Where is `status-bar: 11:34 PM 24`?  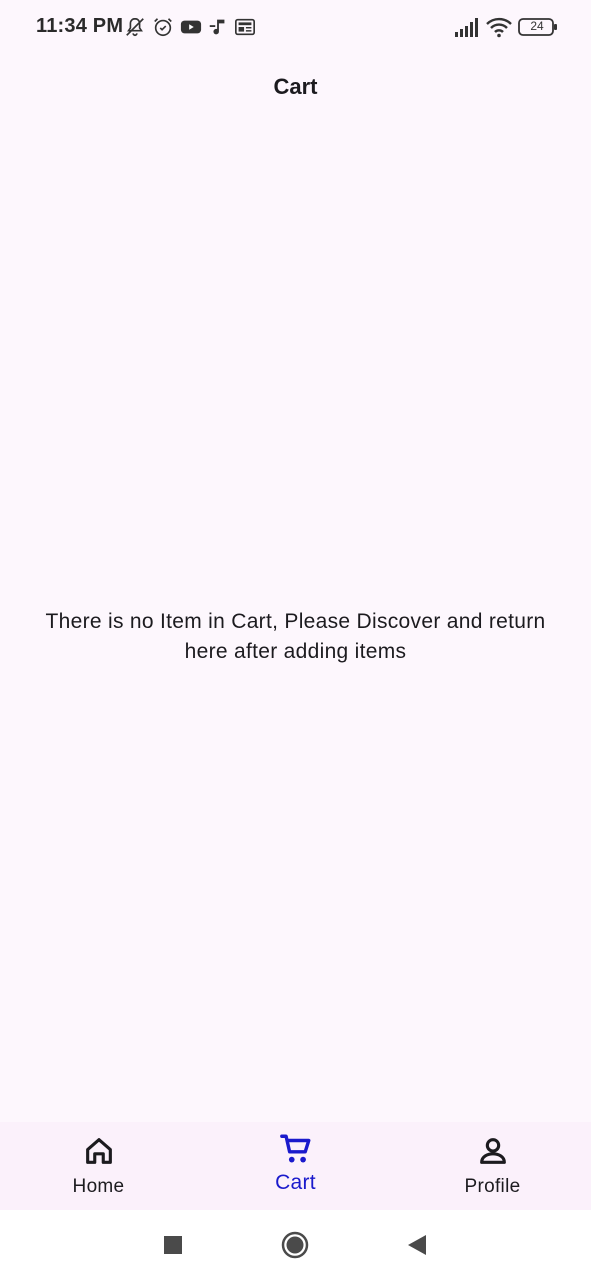 status-bar: 11:34 PM 24 is located at coordinates (295, 27).